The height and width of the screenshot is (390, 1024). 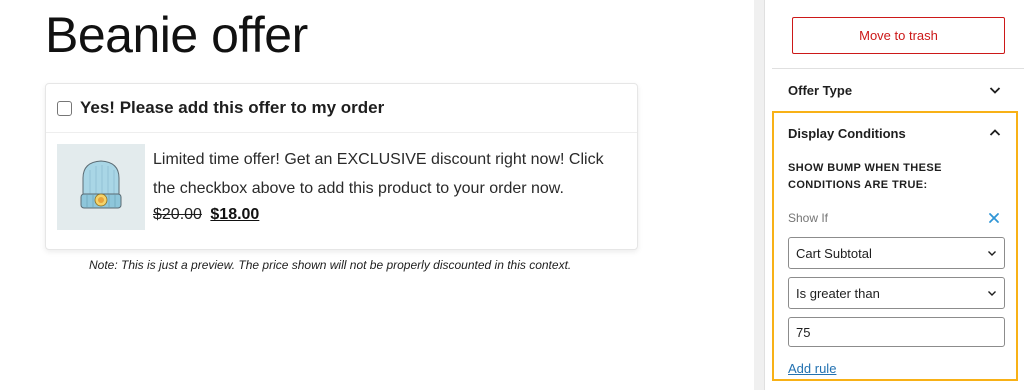 I want to click on show-if-label: Show If, so click(x=808, y=218).